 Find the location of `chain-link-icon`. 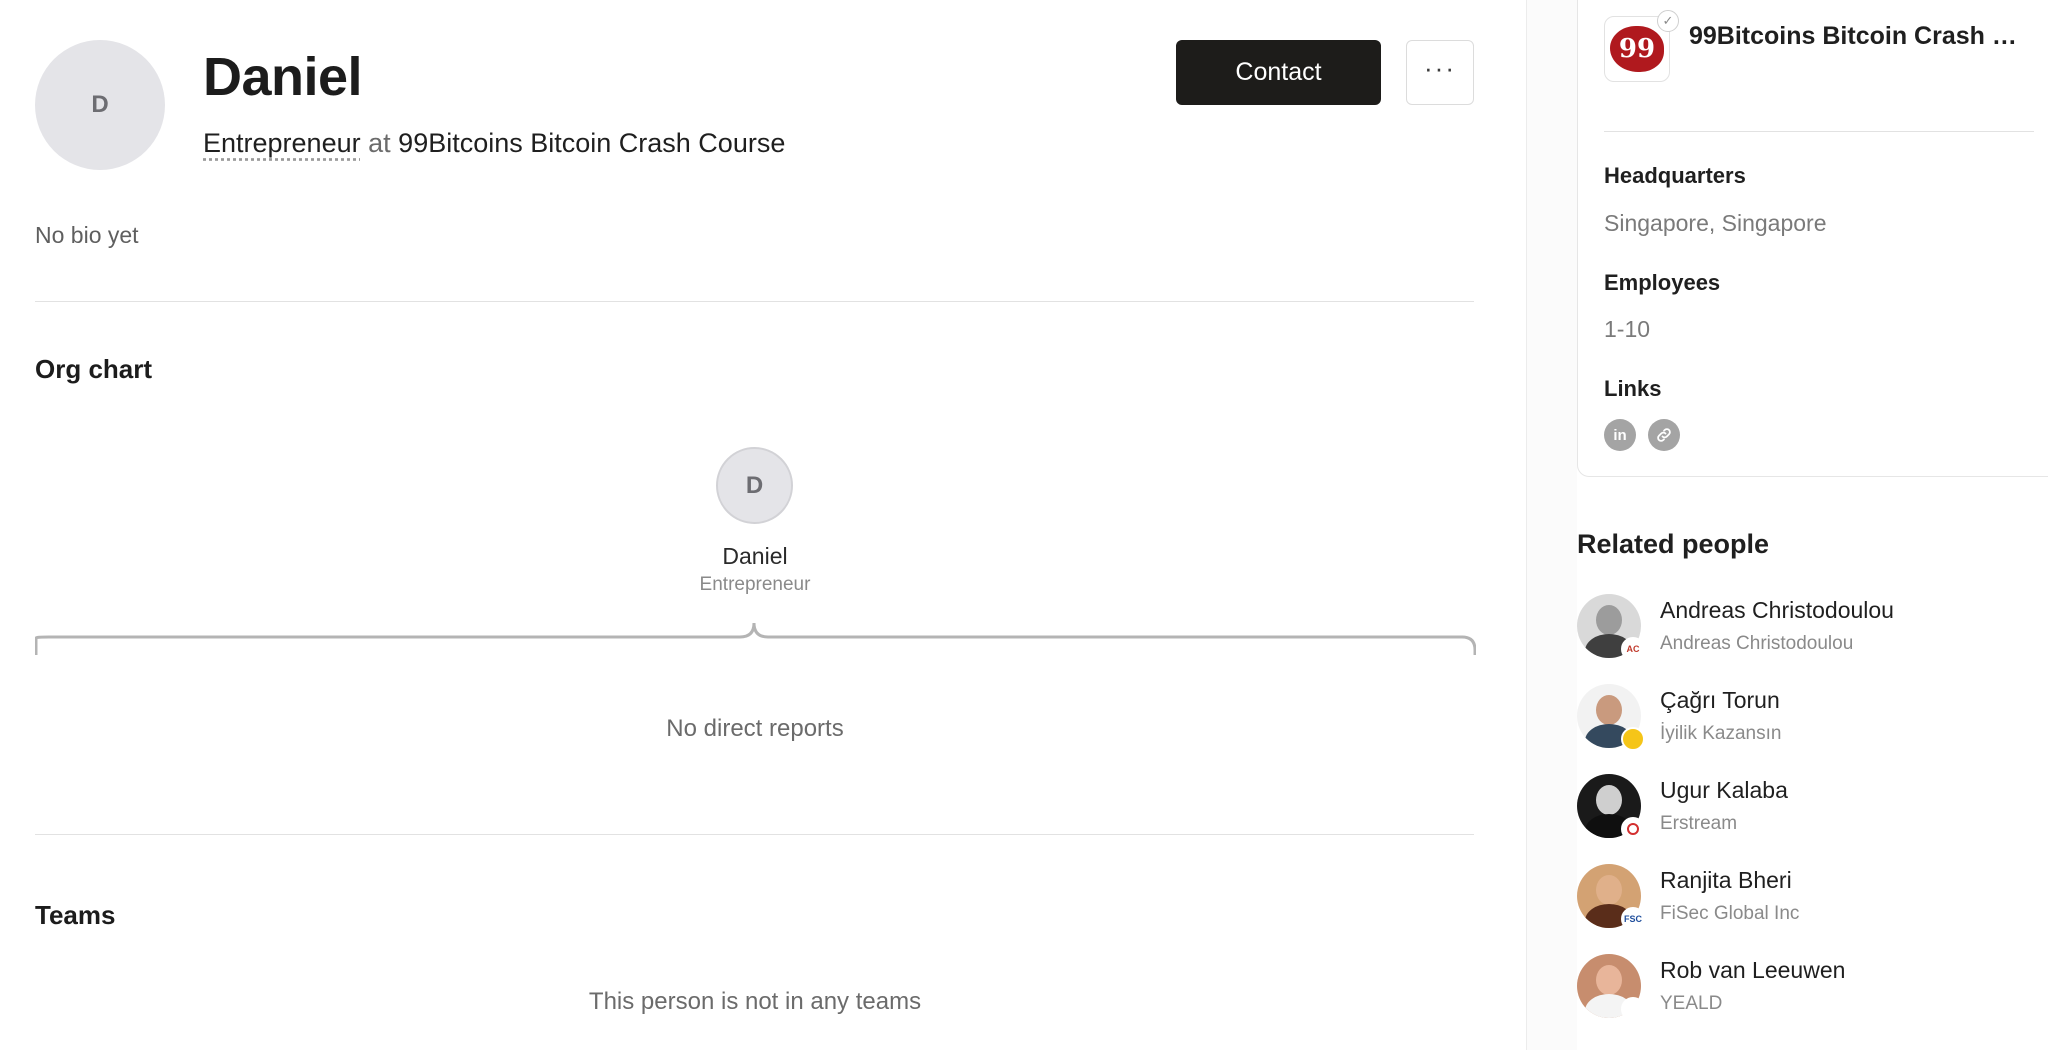

chain-link-icon is located at coordinates (1664, 435).